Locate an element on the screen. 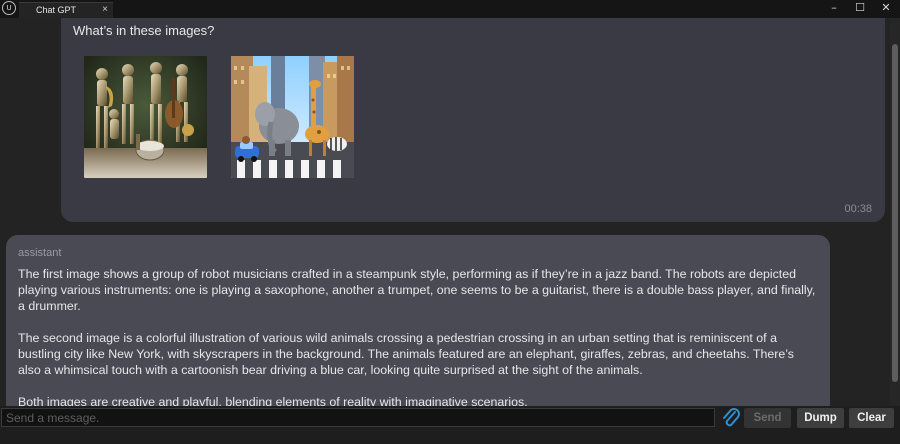 The image size is (900, 444). send-button: Send is located at coordinates (767, 418).